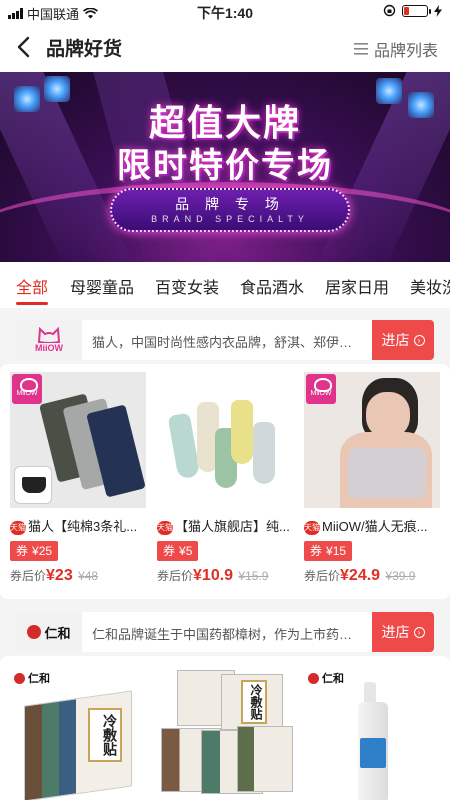  What do you see at coordinates (225, 47) in the screenshot?
I see `nav-bar: 品牌好货 品牌列表` at bounding box center [225, 47].